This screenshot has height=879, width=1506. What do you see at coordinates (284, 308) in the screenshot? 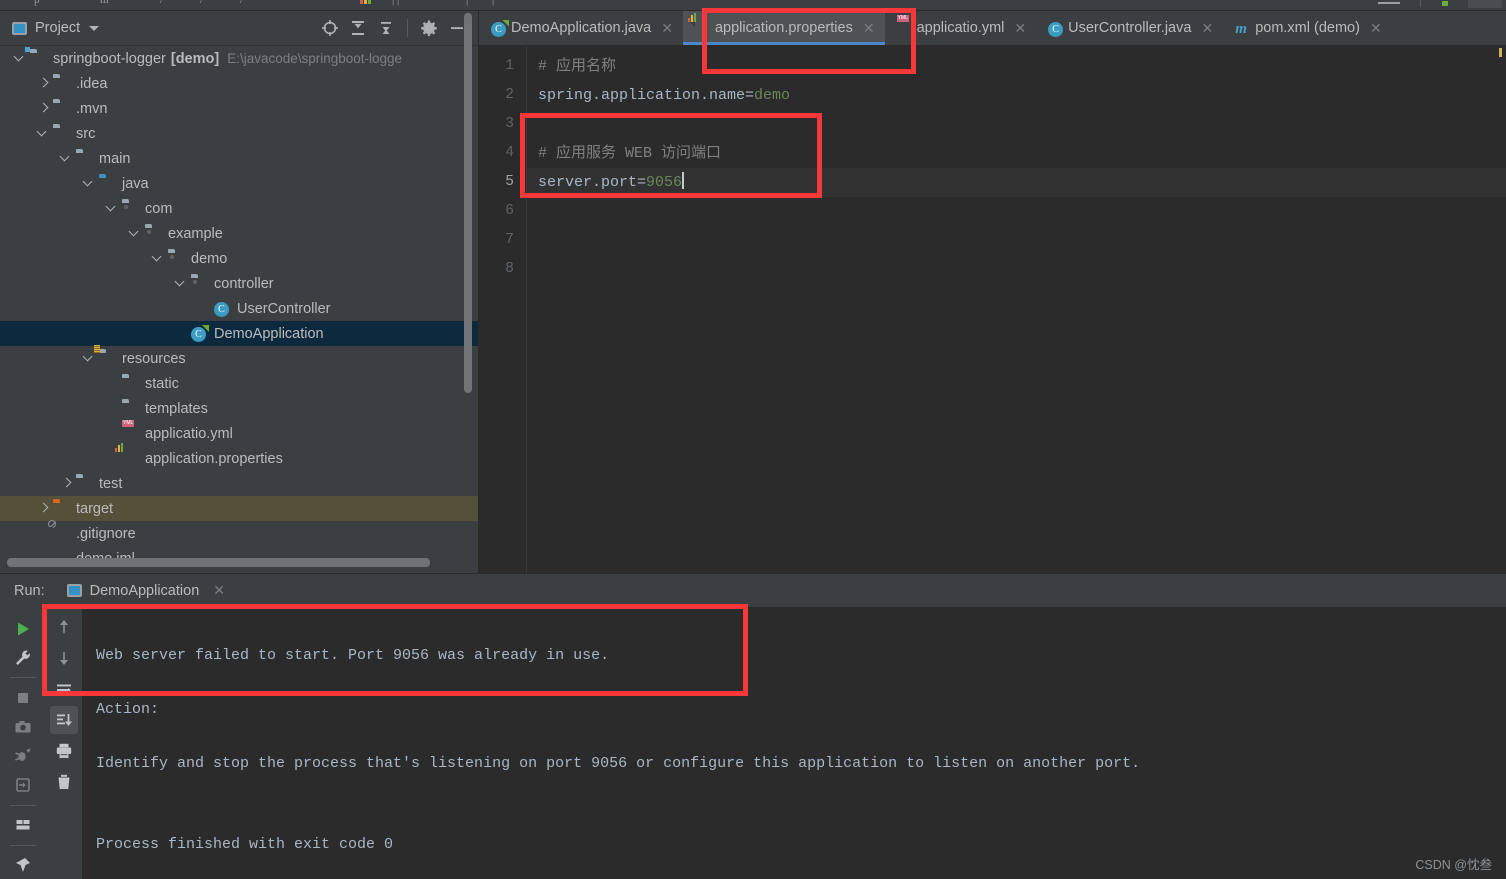
I see `tree-item-label: UserController` at bounding box center [284, 308].